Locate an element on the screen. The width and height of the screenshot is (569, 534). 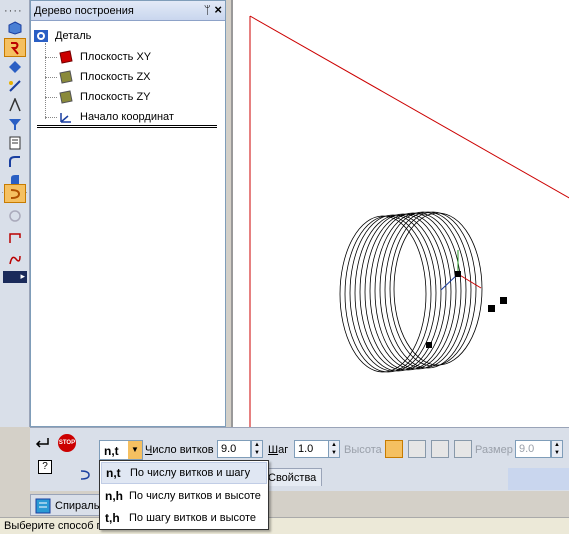
option-code: t,h is located at coordinates (112, 518).